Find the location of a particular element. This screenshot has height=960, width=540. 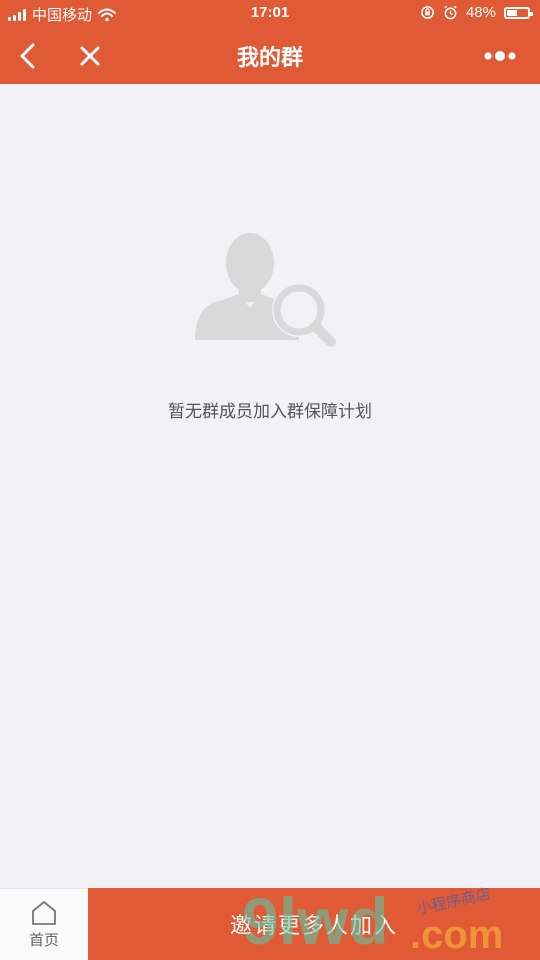

home-icon is located at coordinates (44, 912).